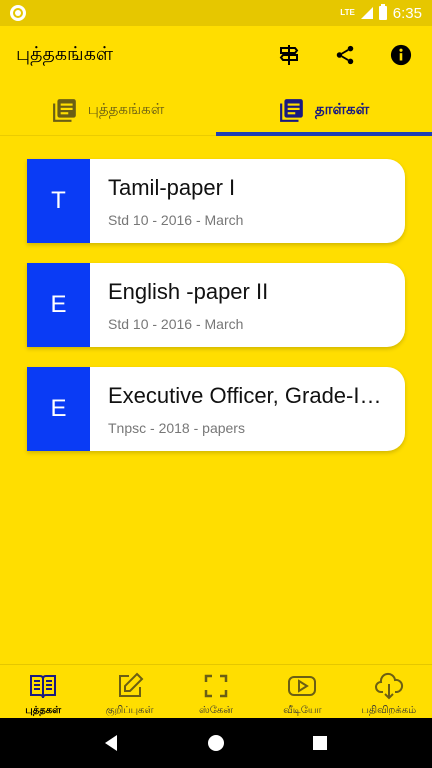 Image resolution: width=432 pixels, height=768 pixels. What do you see at coordinates (176, 428) in the screenshot?
I see `item-subtitle: Tnpsc - 2018 - papers` at bounding box center [176, 428].